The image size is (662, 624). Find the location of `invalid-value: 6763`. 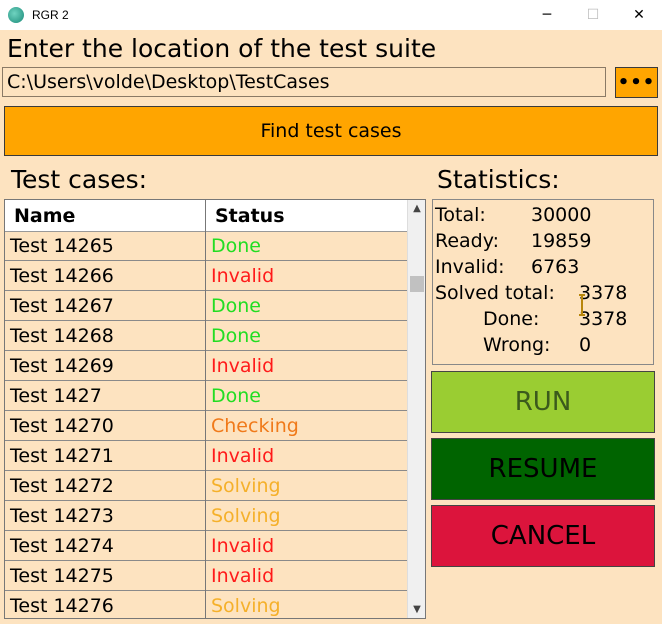

invalid-value: 6763 is located at coordinates (555, 267).